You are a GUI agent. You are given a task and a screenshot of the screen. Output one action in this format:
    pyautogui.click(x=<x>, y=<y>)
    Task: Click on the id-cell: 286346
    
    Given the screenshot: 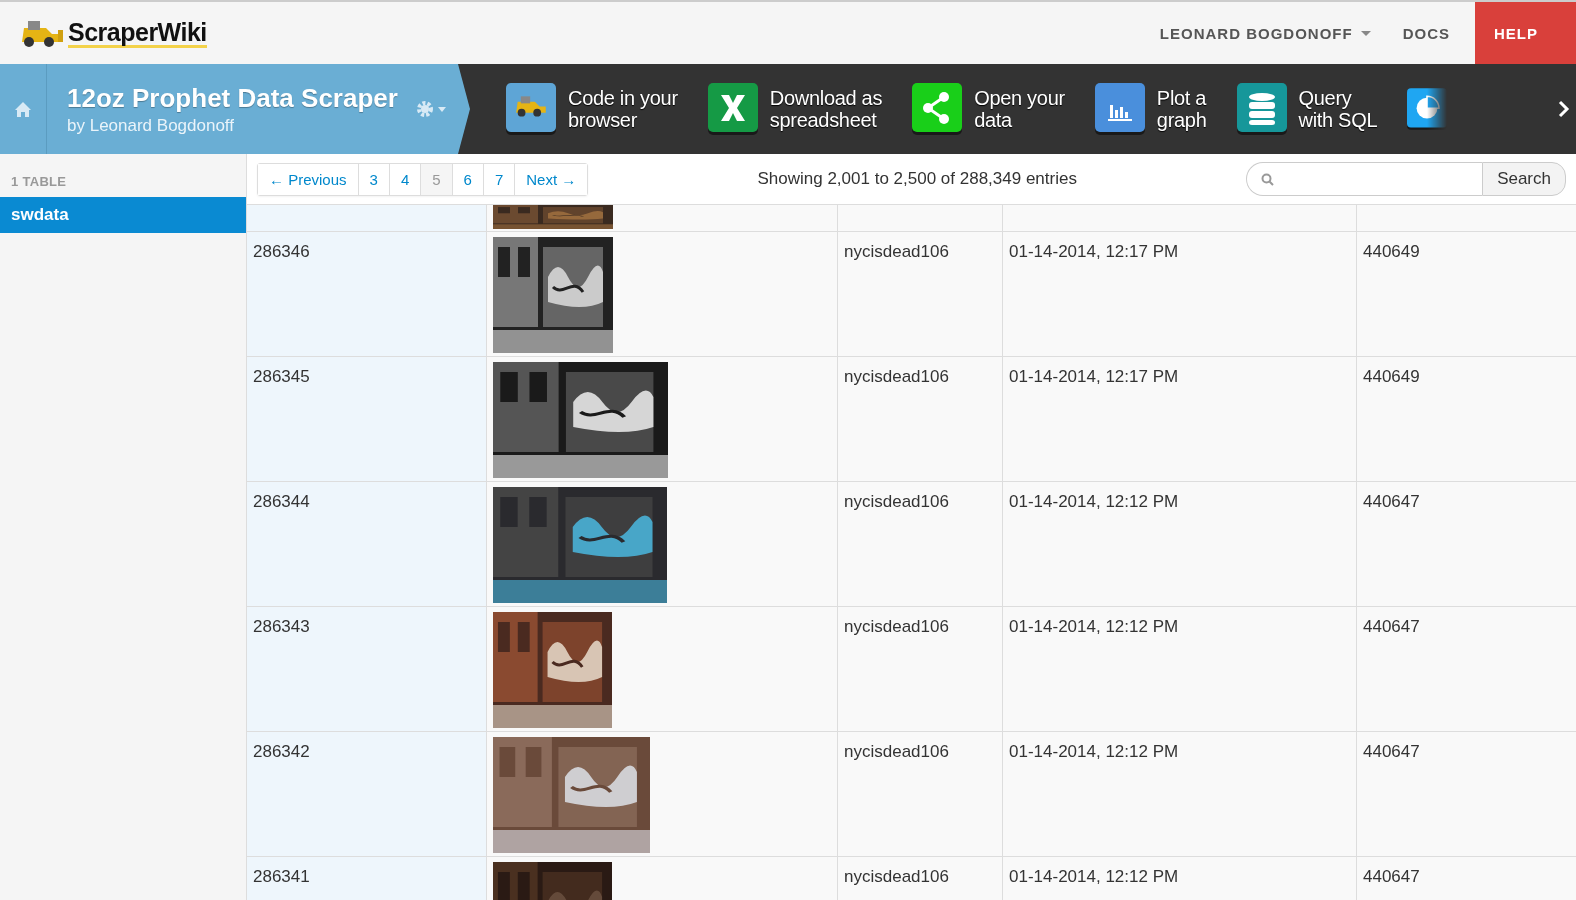 What is the action you would take?
    pyautogui.click(x=366, y=294)
    